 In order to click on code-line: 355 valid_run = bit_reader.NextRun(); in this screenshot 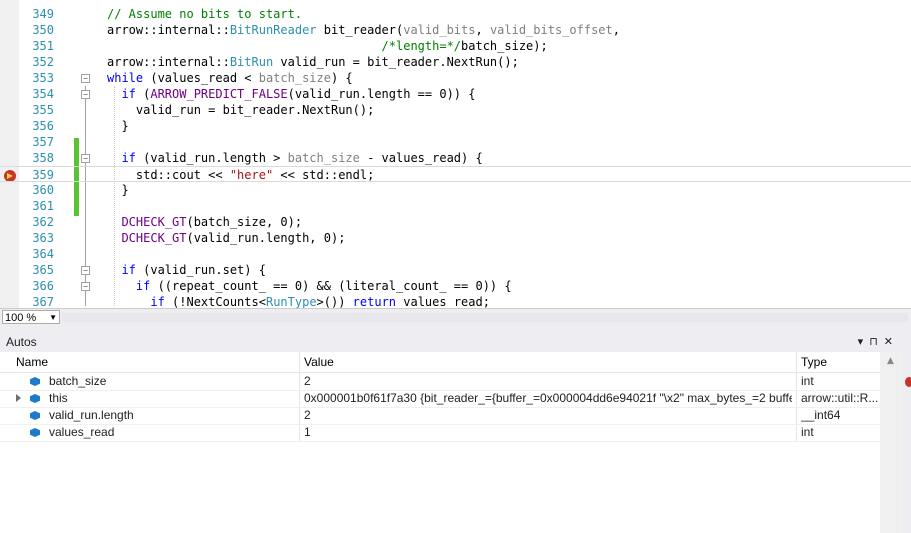, I will do `click(455, 110)`.